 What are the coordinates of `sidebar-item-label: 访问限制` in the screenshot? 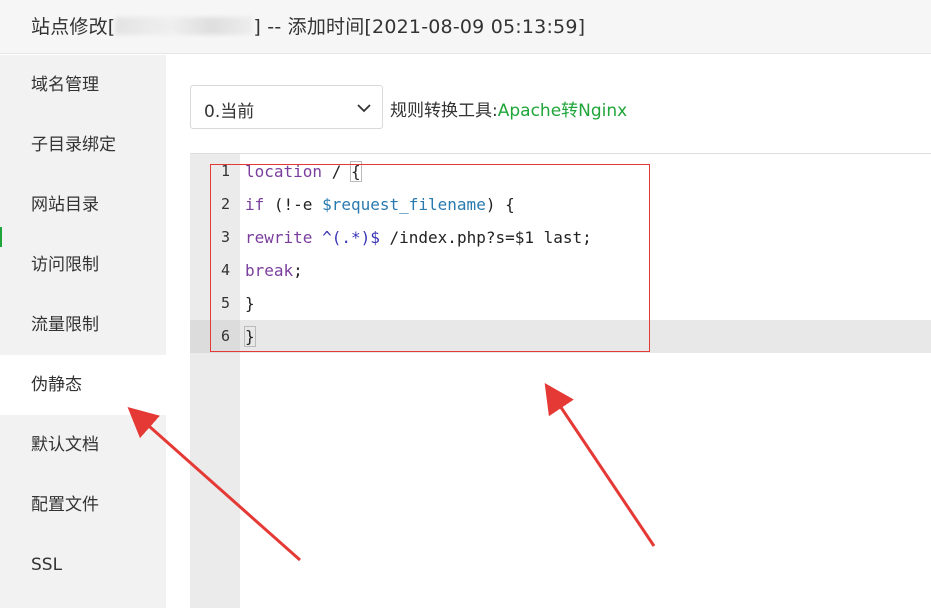 It's located at (65, 265).